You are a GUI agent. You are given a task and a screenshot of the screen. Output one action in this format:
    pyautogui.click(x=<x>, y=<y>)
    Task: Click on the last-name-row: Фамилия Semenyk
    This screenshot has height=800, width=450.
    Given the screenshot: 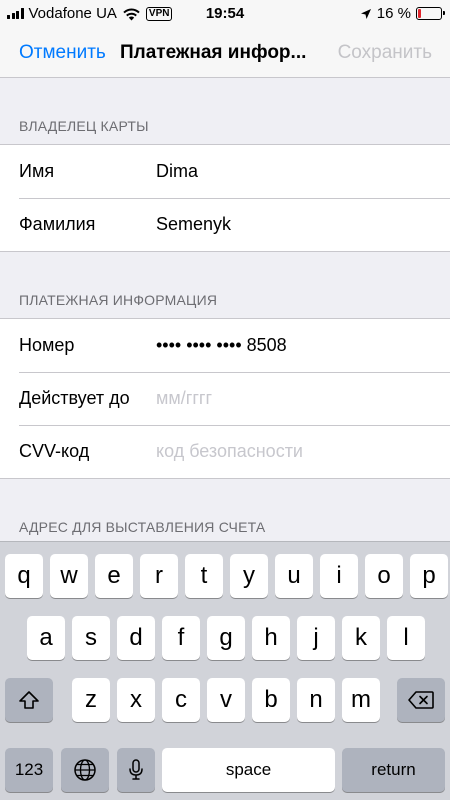 What is the action you would take?
    pyautogui.click(x=225, y=224)
    